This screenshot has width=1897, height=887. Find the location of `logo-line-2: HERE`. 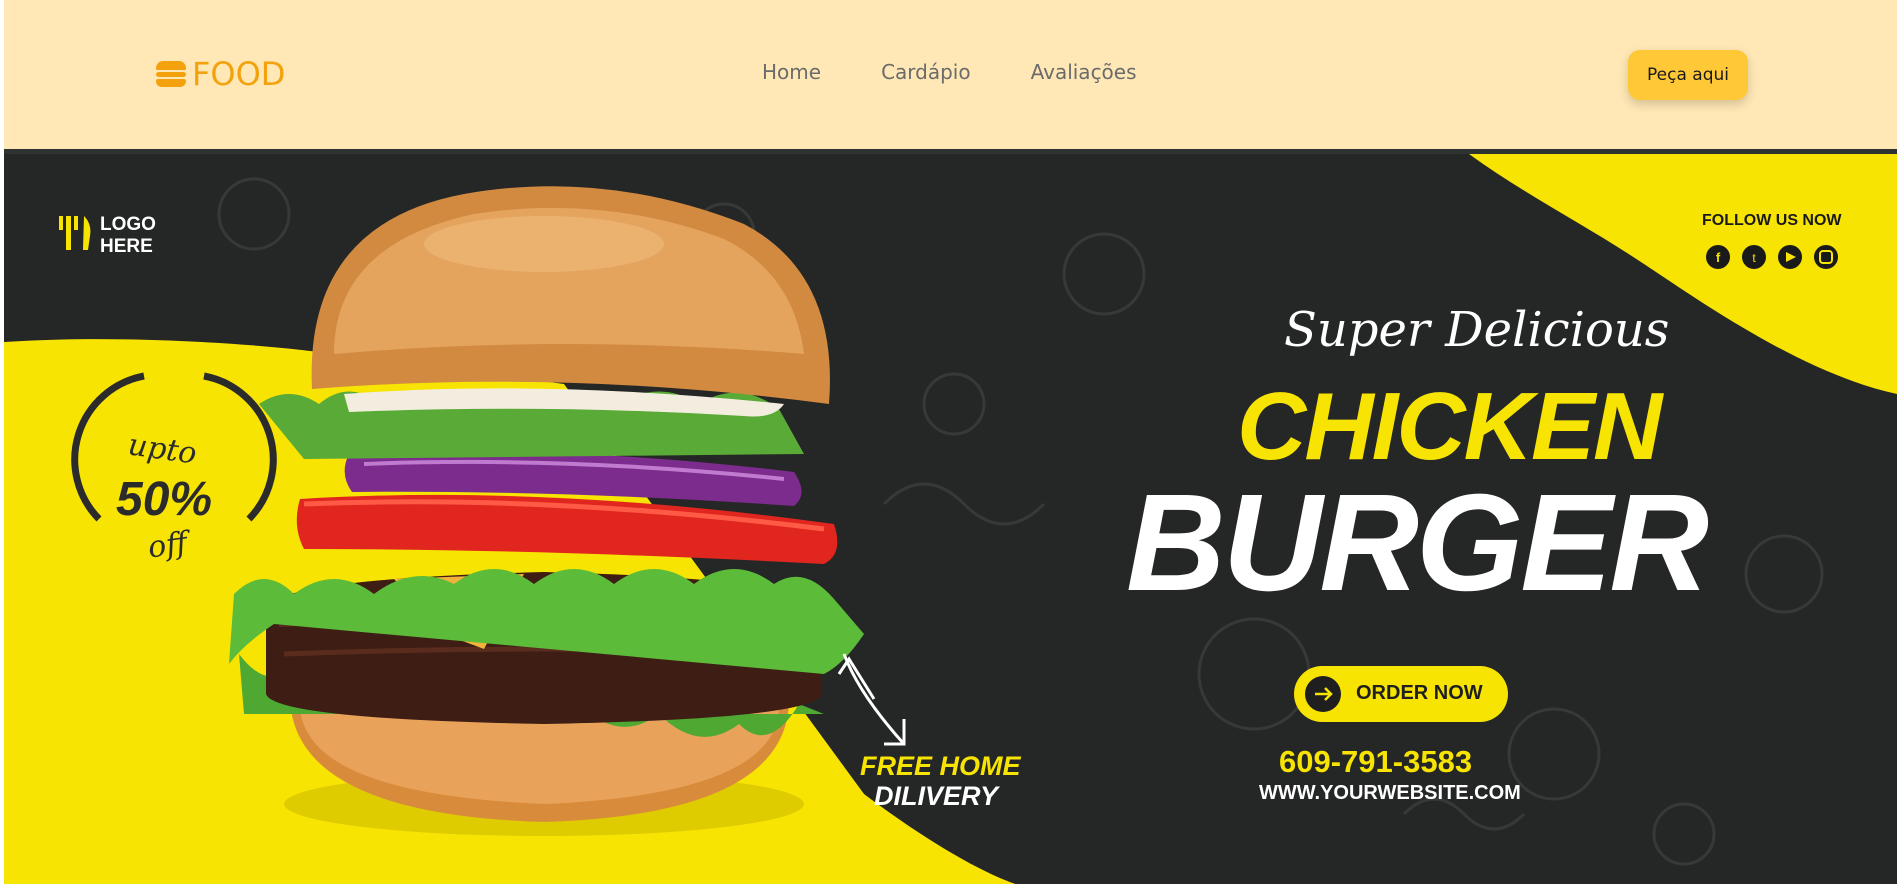

logo-line-2: HERE is located at coordinates (126, 246).